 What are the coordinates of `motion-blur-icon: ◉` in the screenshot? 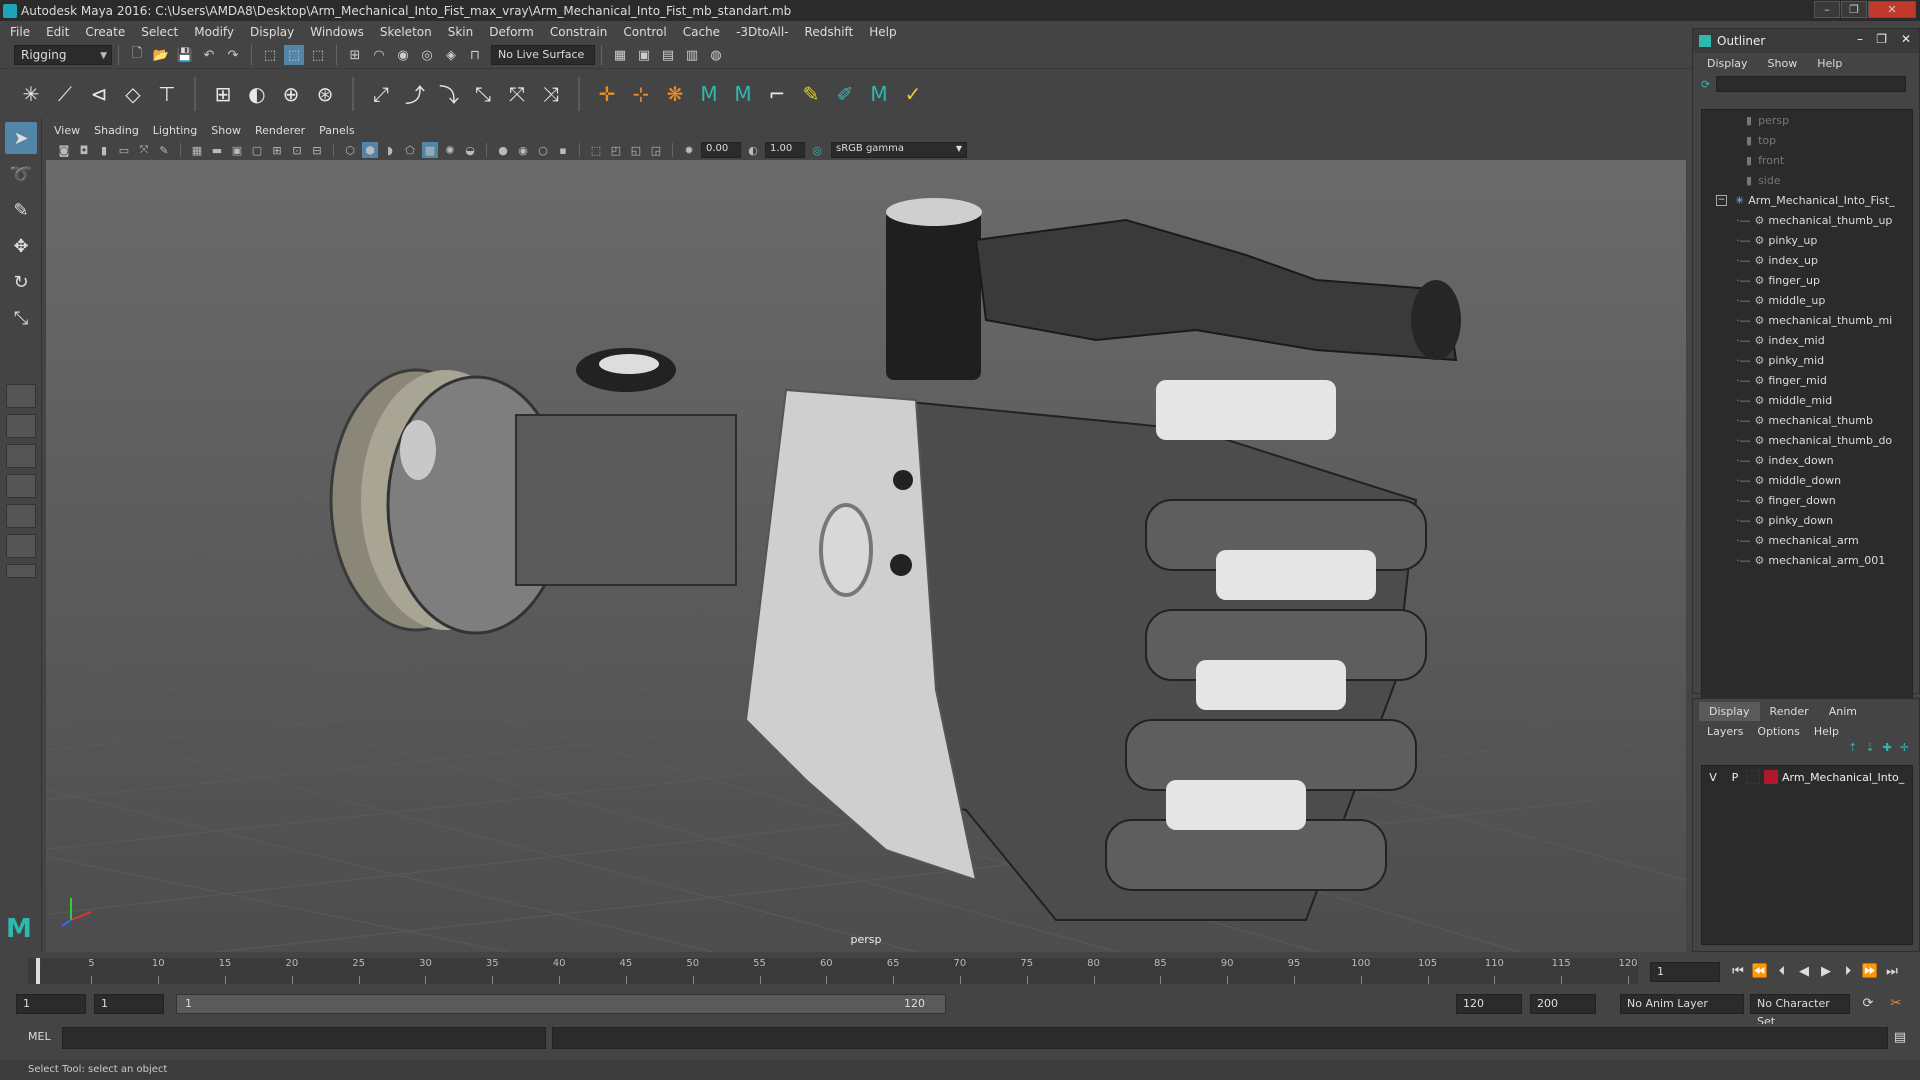 It's located at (523, 150).